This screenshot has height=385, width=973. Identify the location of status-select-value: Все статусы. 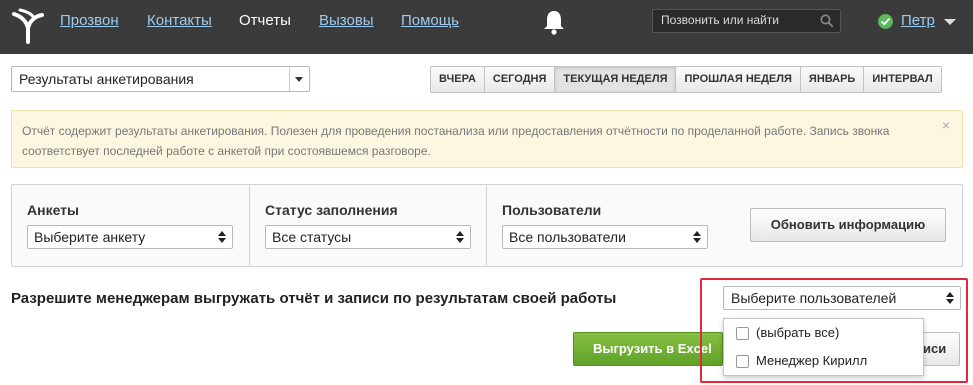
(312, 237).